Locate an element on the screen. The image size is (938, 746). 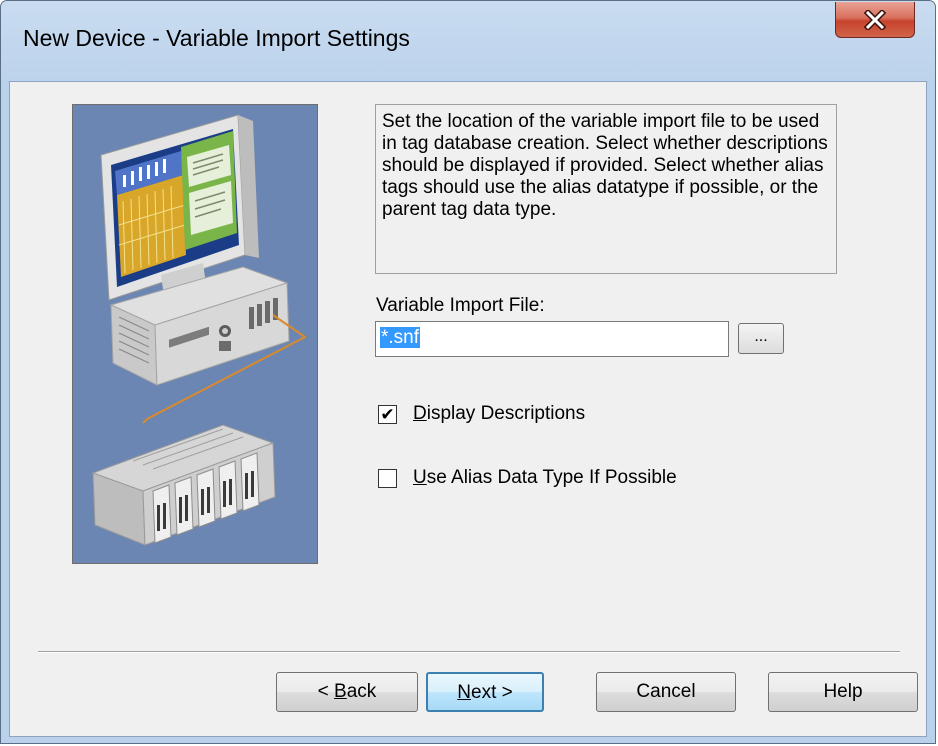
close-button is located at coordinates (875, 20).